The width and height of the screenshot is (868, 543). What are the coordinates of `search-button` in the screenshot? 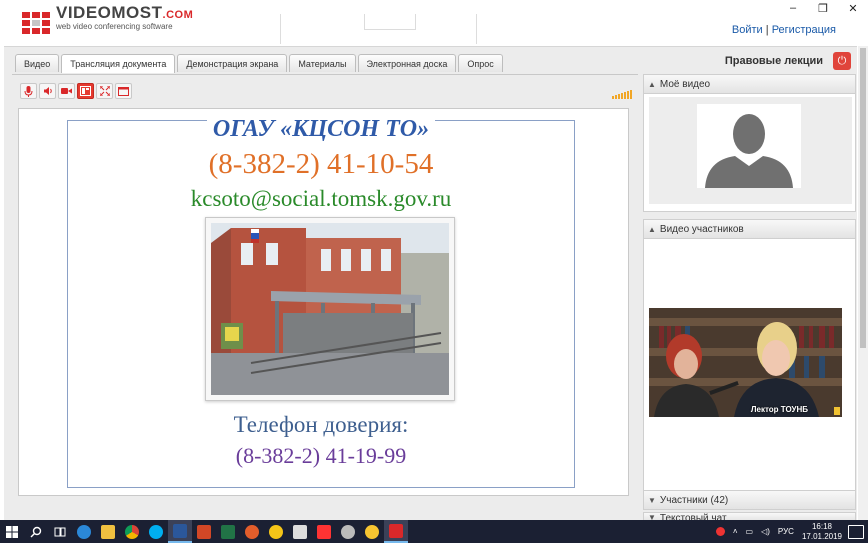 It's located at (36, 531).